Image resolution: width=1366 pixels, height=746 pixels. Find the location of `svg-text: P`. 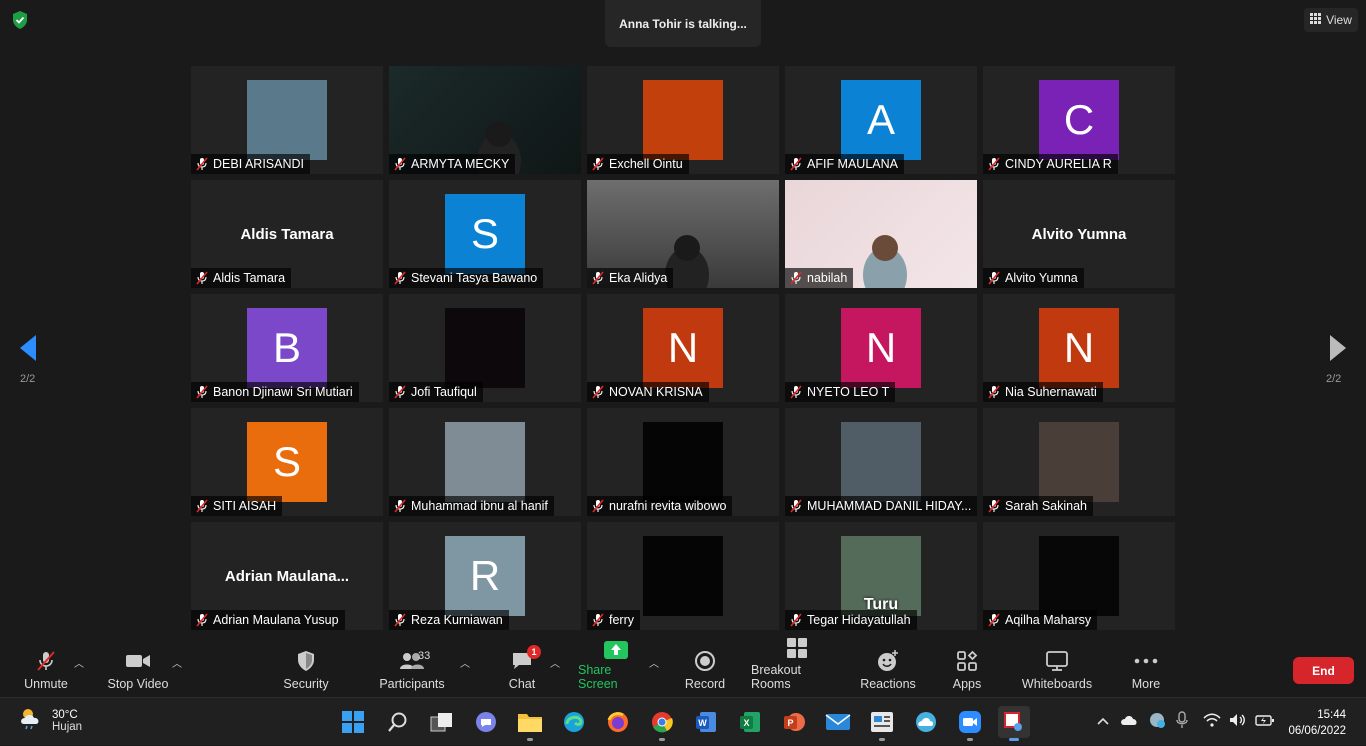

svg-text: P is located at coordinates (790, 723).